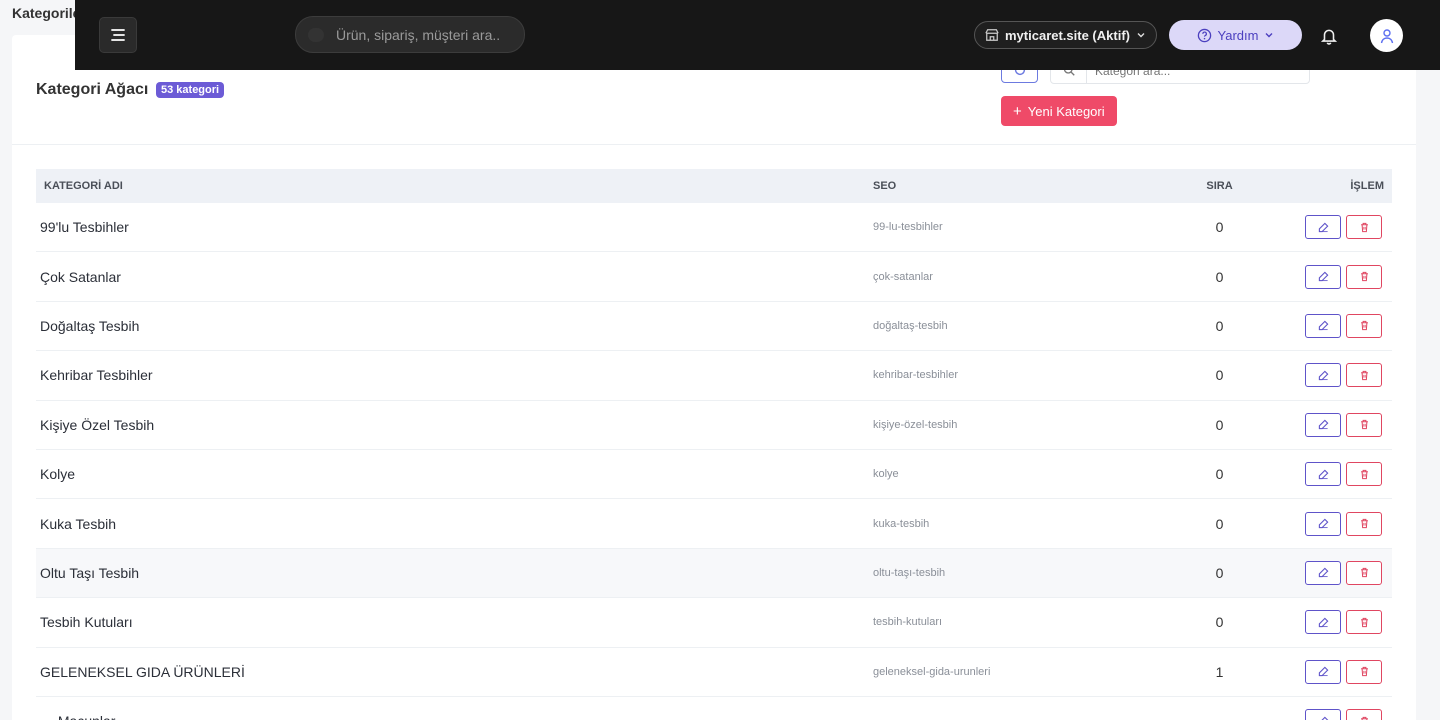 This screenshot has width=1440, height=720. What do you see at coordinates (910, 325) in the screenshot?
I see `category-seo: doğaltaş-tesbih` at bounding box center [910, 325].